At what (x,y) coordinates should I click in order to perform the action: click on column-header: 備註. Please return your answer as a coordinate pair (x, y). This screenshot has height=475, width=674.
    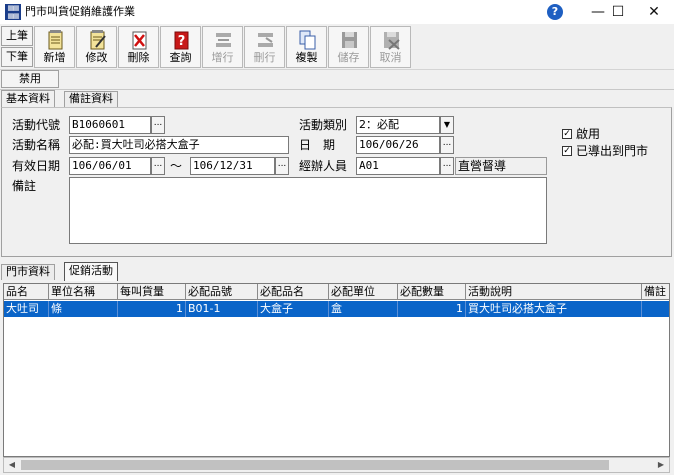
    Looking at the image, I should click on (655, 292).